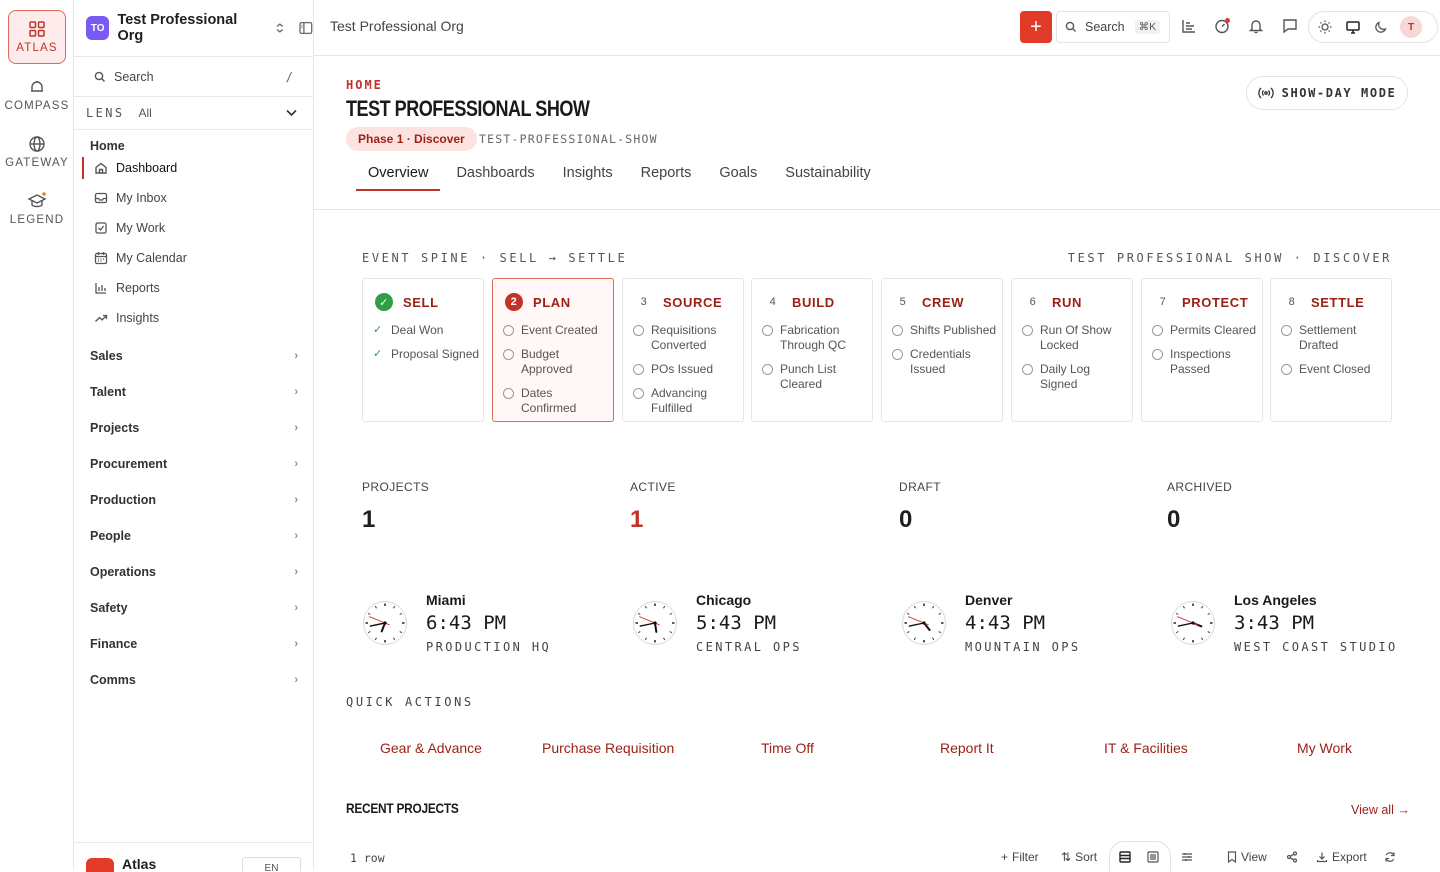 The height and width of the screenshot is (872, 1440). I want to click on stage-checklist: Fabrication Through QC Punch List Cleared, so click(816, 362).